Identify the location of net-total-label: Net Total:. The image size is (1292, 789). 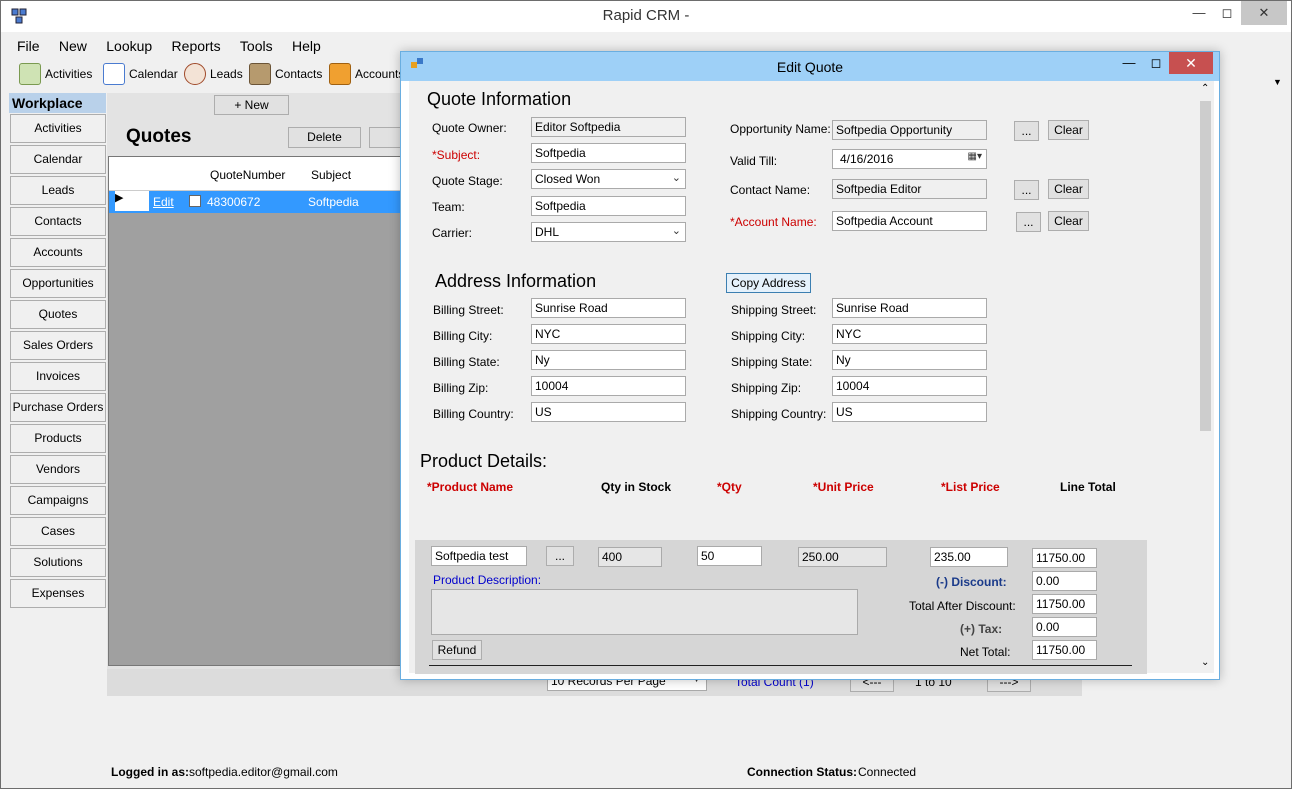
(985, 652).